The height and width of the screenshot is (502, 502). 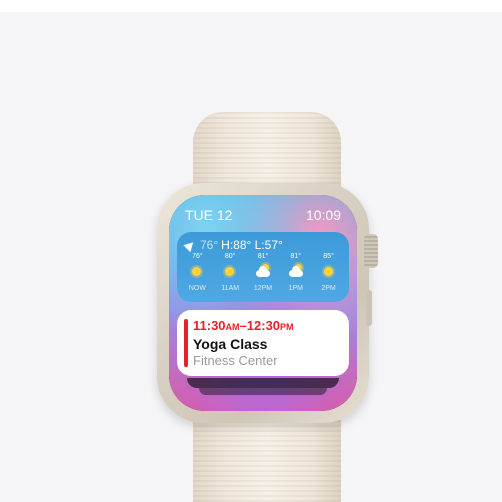 What do you see at coordinates (190, 245) in the screenshot?
I see `location-arrow-icon` at bounding box center [190, 245].